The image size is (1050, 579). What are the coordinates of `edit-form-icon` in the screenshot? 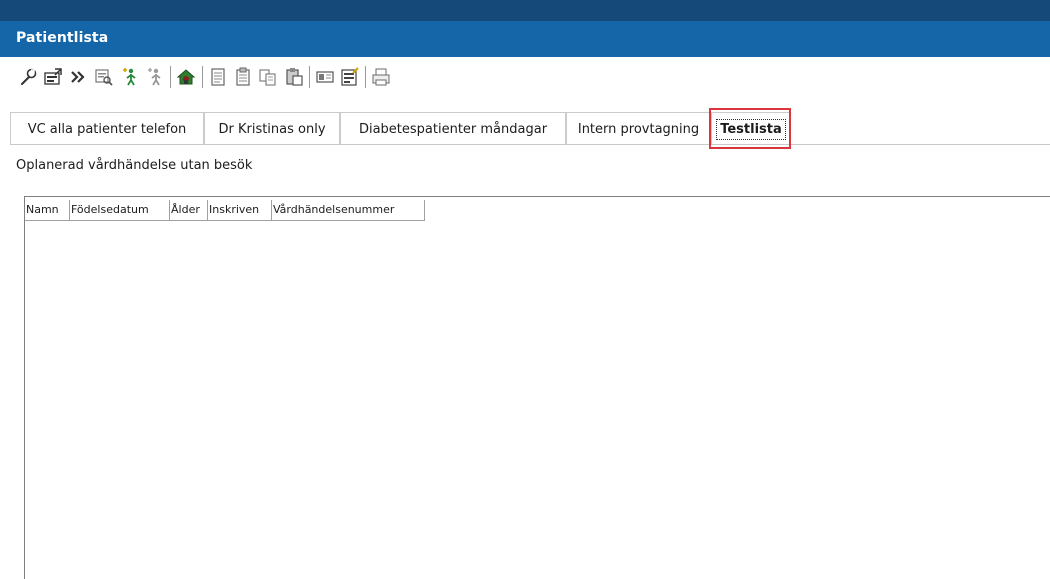 It's located at (350, 77).